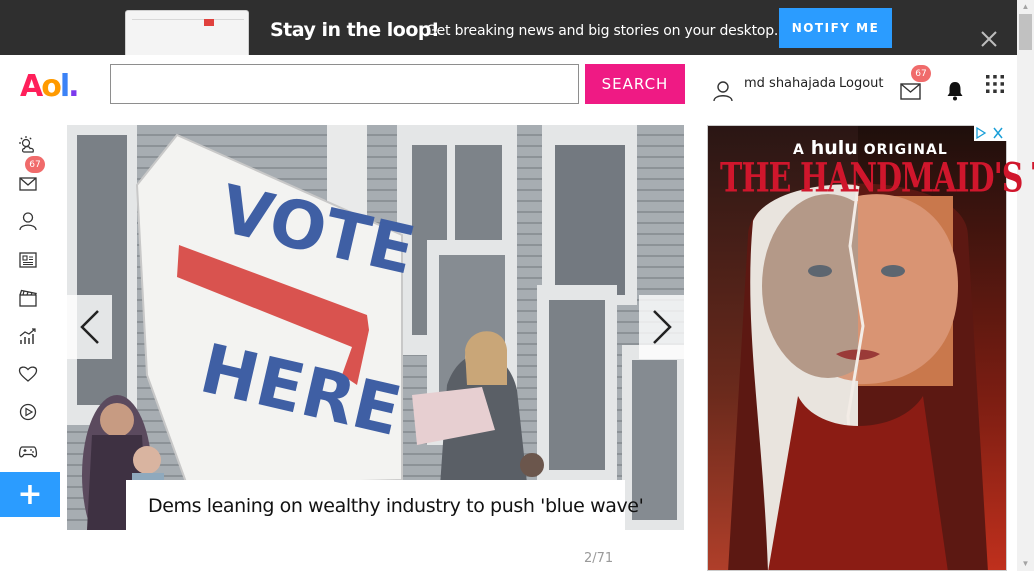 The image size is (1034, 571). Describe the element at coordinates (30, 494) in the screenshot. I see `add-shortcut-button: +` at that location.